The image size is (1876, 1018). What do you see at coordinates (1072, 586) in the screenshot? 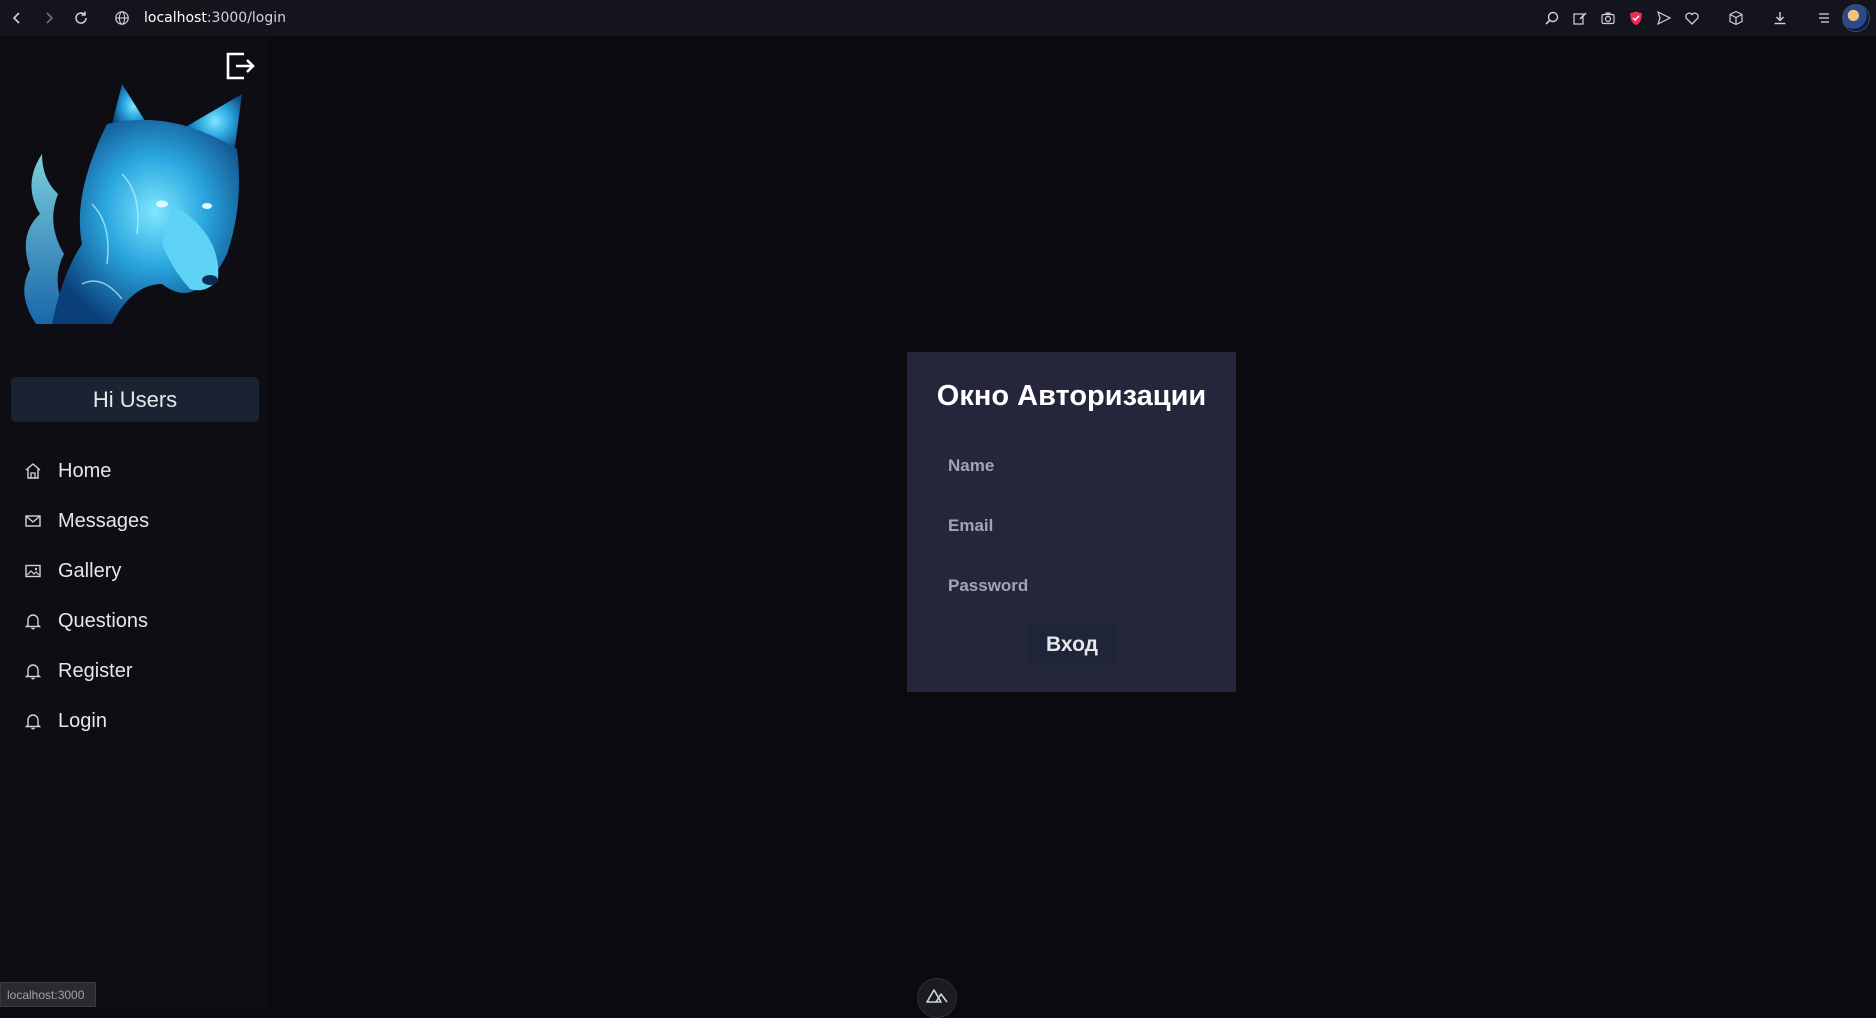
I see `password-field` at bounding box center [1072, 586].